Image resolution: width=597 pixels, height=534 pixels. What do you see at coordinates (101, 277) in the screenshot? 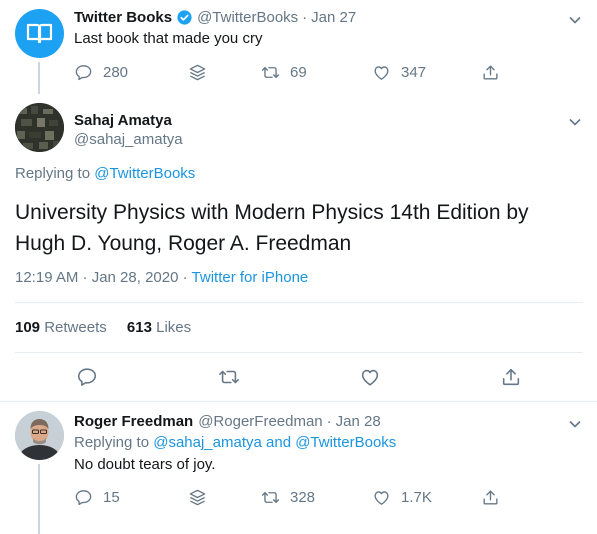
I see `timestamp: 12:19 AM · Jan 28, 2020 ·` at bounding box center [101, 277].